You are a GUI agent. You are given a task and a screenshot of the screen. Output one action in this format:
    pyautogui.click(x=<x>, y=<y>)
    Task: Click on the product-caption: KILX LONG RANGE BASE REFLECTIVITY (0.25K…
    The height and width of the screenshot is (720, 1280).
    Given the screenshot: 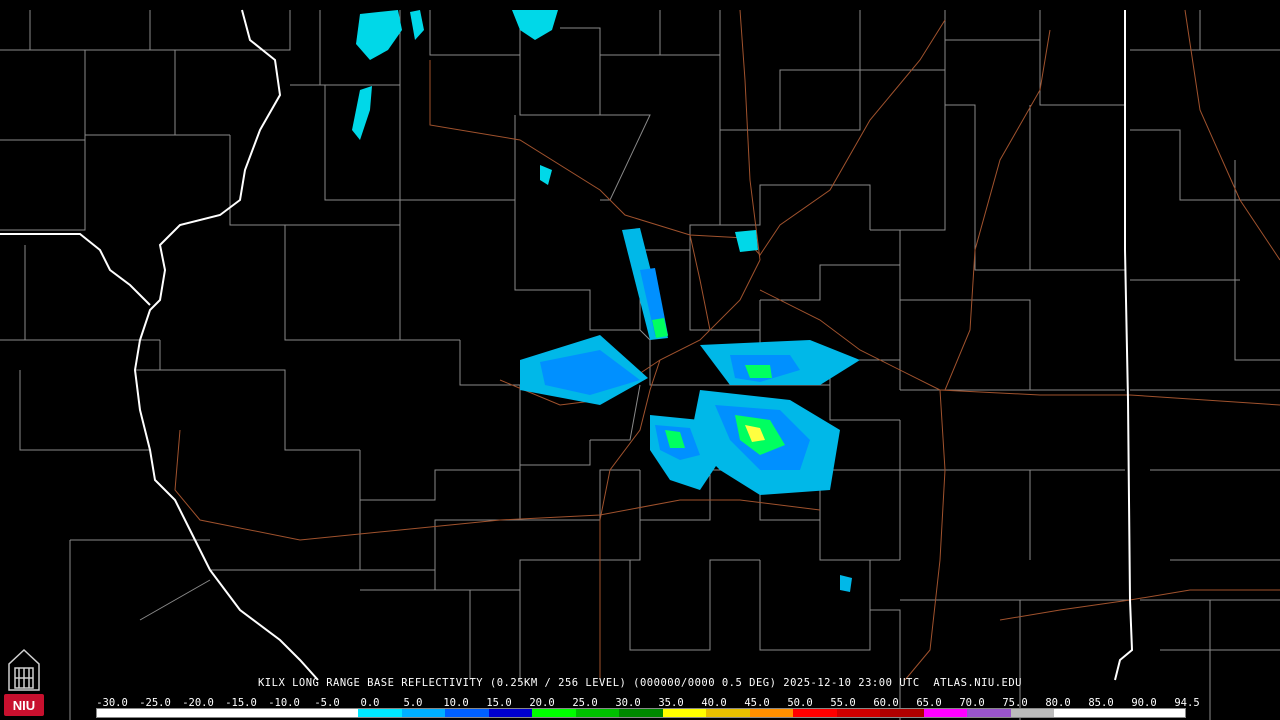 What is the action you would take?
    pyautogui.click(x=639, y=683)
    